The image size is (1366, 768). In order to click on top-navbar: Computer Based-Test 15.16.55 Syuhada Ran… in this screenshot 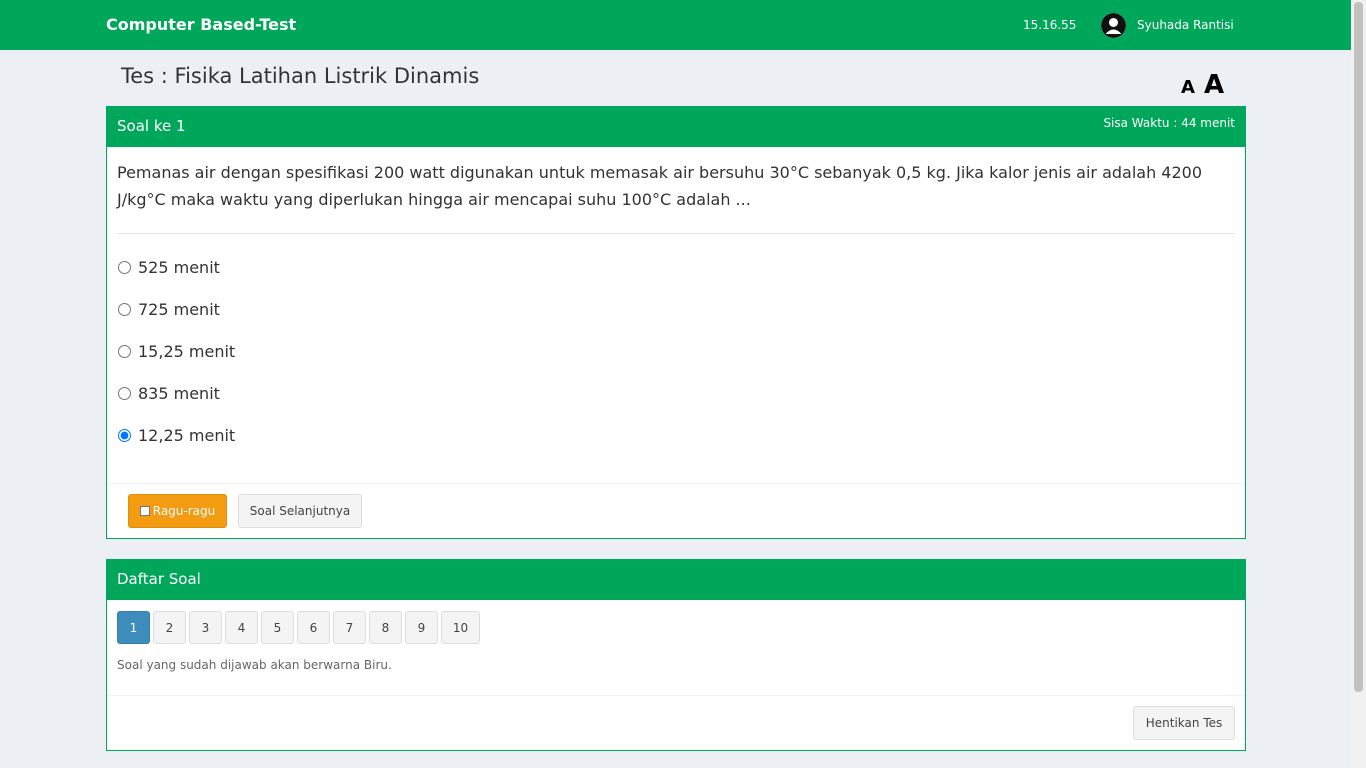, I will do `click(675, 25)`.